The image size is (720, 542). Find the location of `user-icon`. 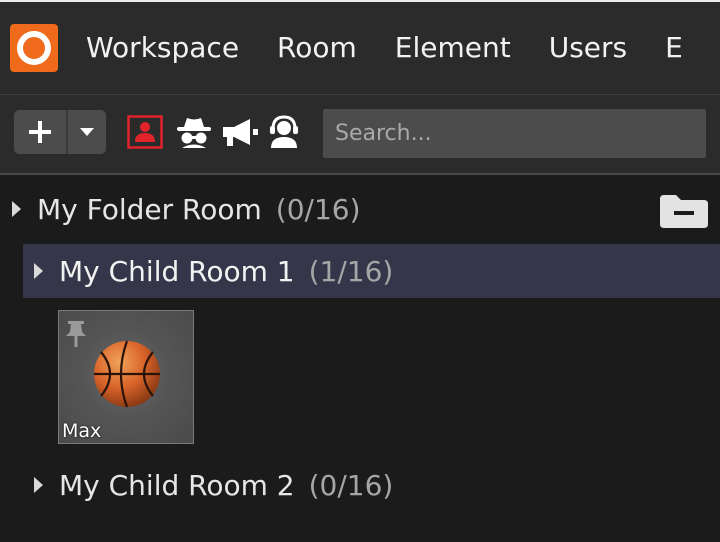

user-icon is located at coordinates (145, 132).